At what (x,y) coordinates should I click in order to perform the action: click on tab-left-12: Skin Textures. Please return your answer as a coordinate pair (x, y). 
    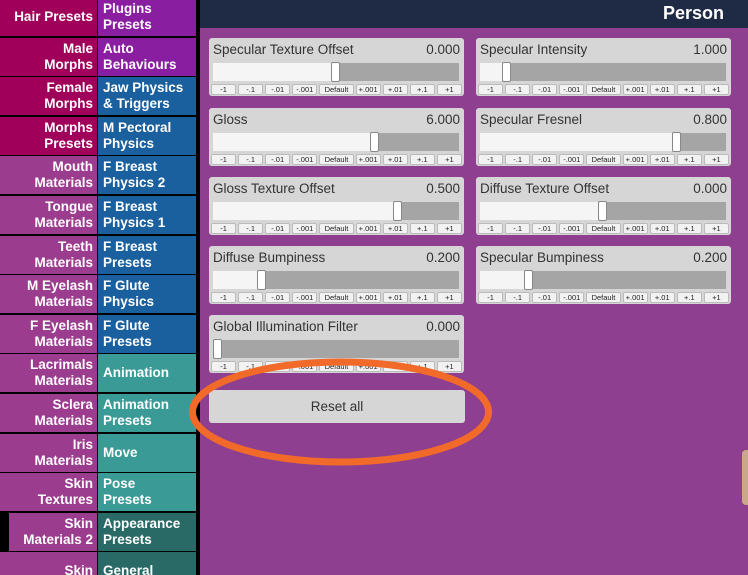
    Looking at the image, I should click on (48, 492).